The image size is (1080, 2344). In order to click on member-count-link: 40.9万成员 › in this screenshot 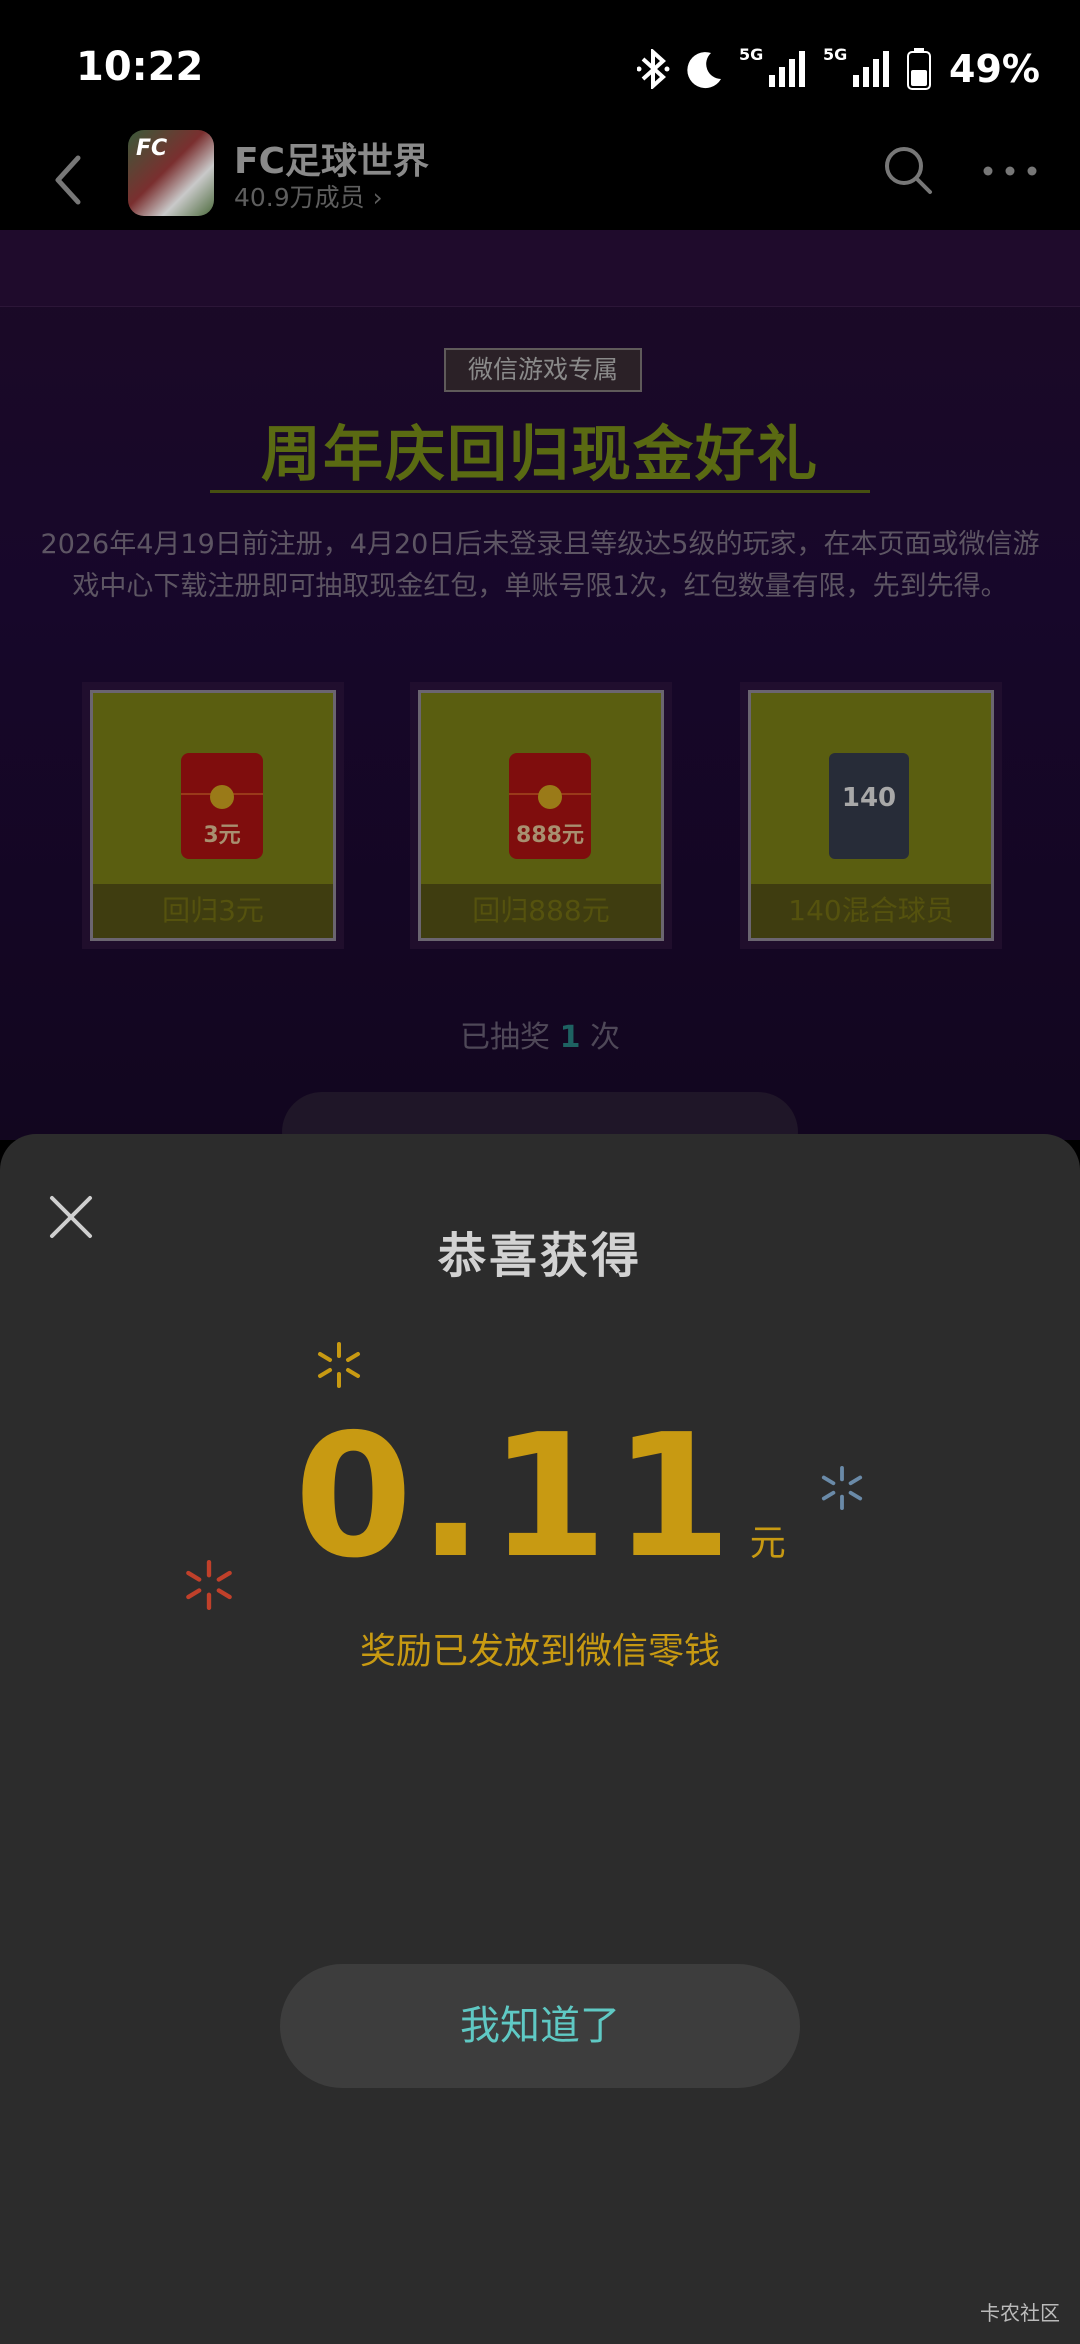, I will do `click(308, 196)`.